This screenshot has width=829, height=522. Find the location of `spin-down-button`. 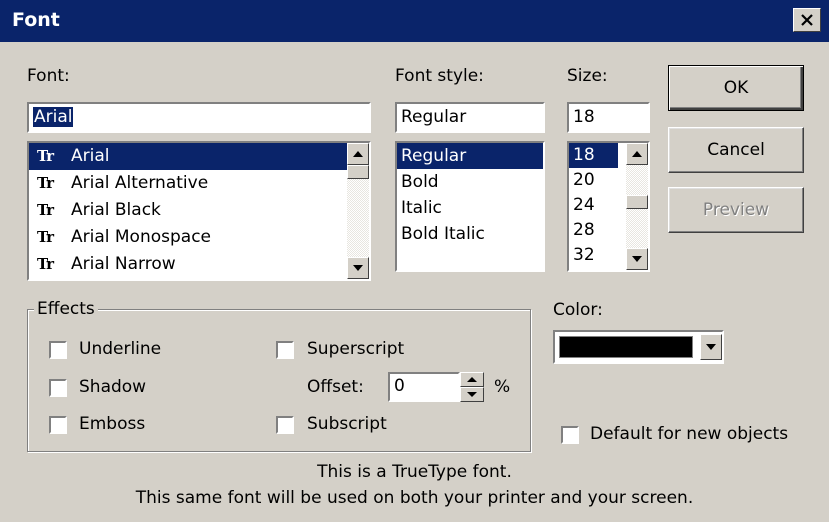

spin-down-button is located at coordinates (472, 394).